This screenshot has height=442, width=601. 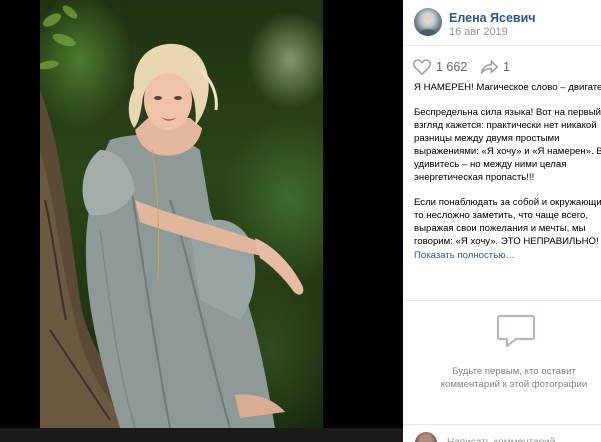 I want to click on author-header: Елена Ясевич 16 авг 2019, so click(x=502, y=23).